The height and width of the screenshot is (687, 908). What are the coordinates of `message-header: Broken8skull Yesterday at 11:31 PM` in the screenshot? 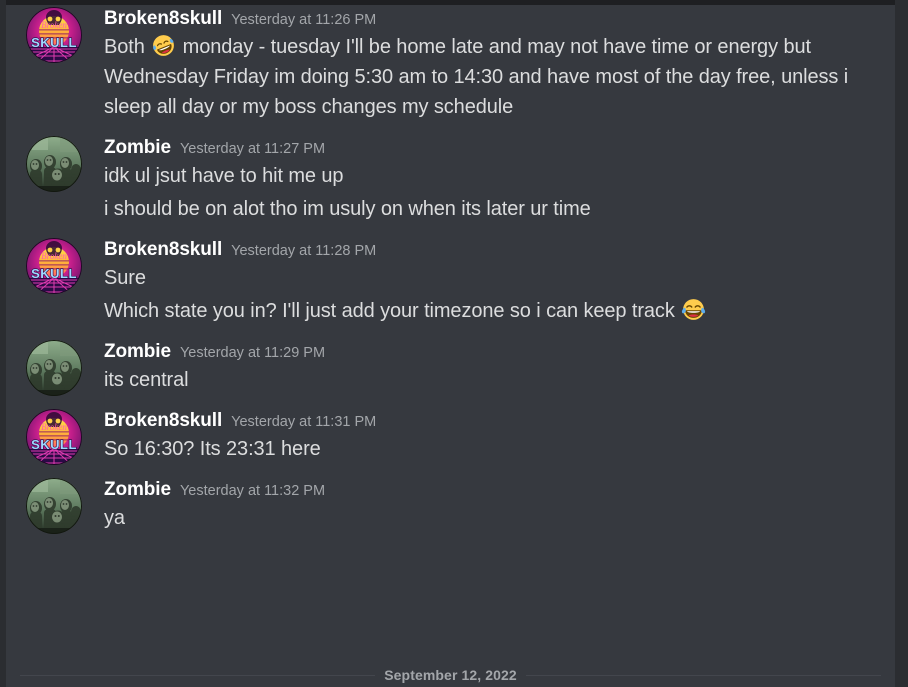 It's located at (494, 421).